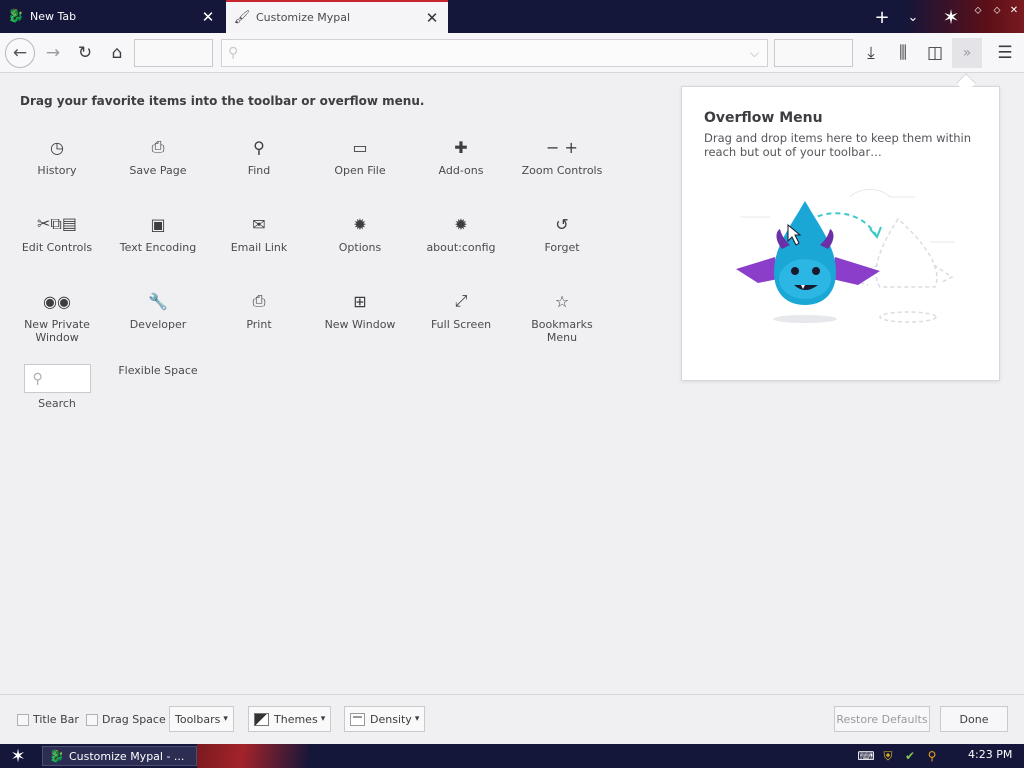 The height and width of the screenshot is (768, 1024). Describe the element at coordinates (360, 224) in the screenshot. I see `gear-icon: ✹` at that location.